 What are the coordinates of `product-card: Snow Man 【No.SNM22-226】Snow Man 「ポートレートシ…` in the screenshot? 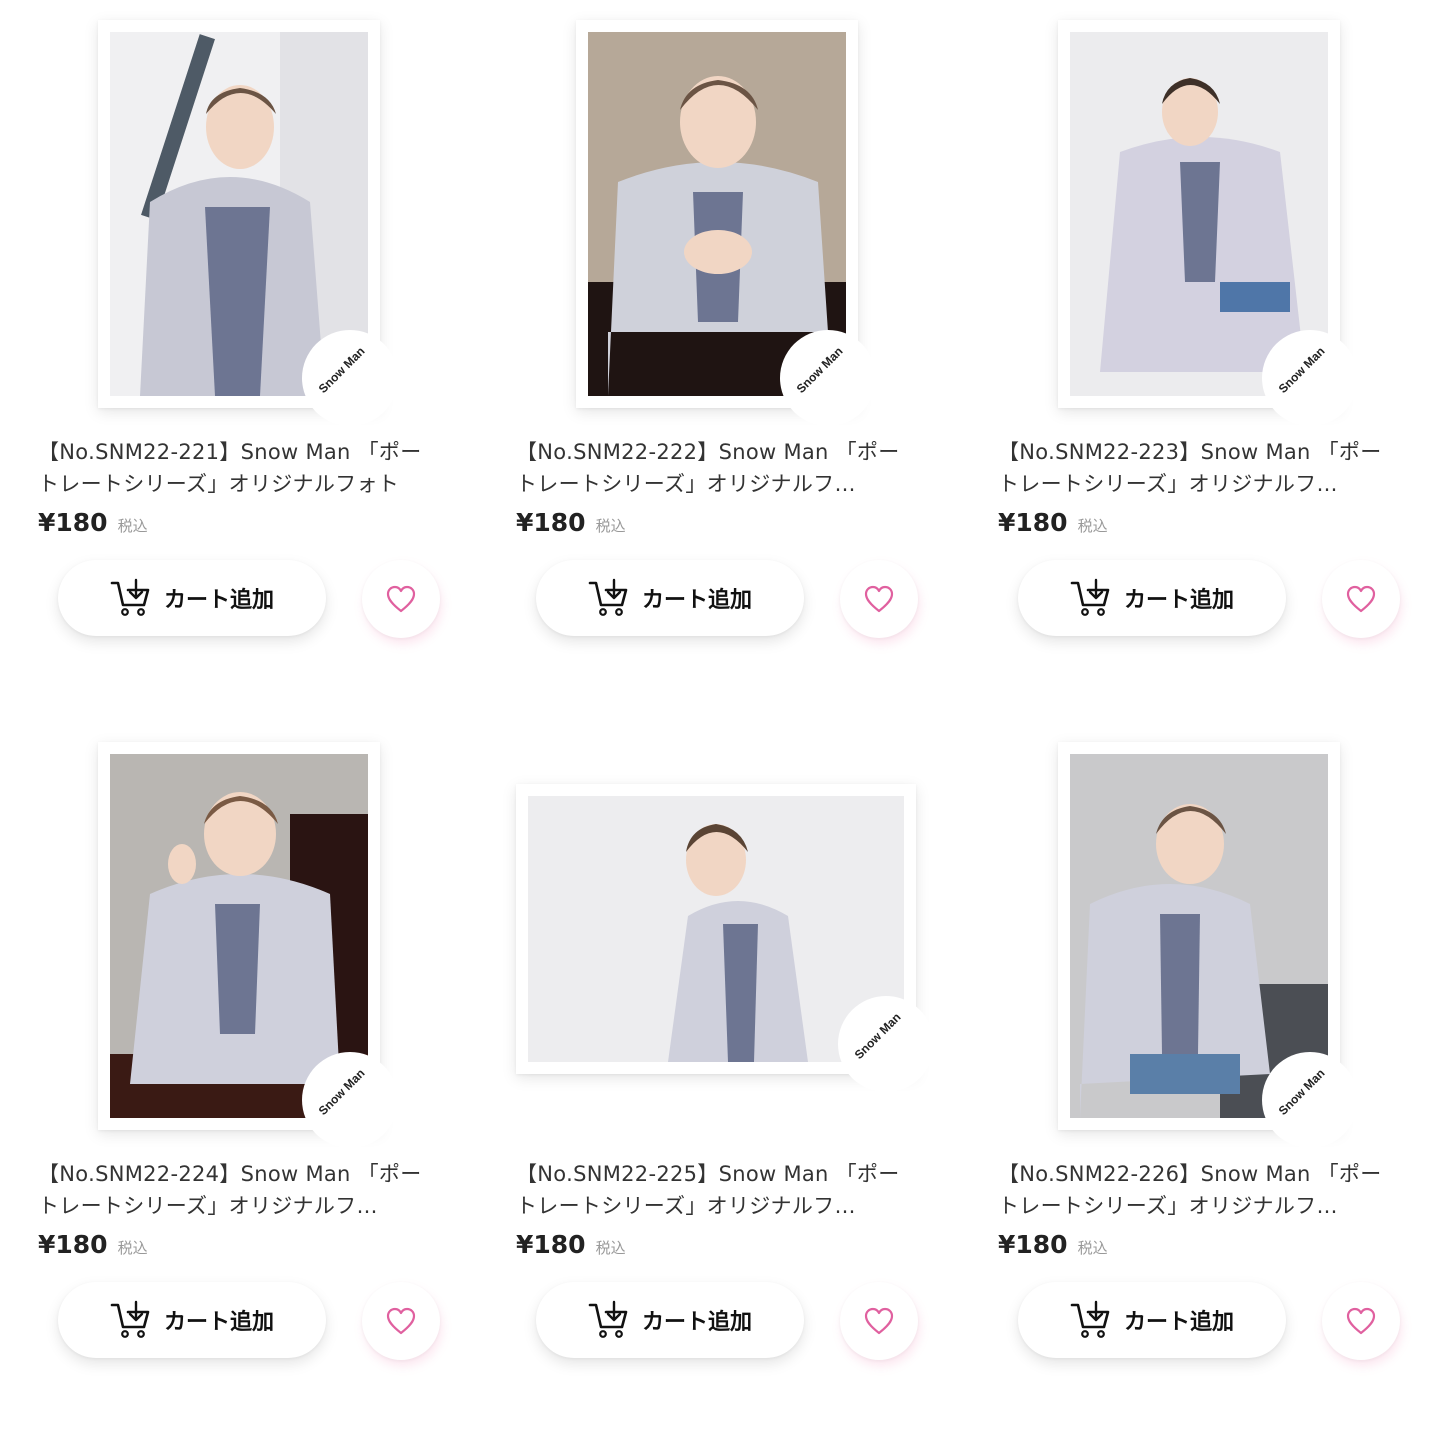 It's located at (1205, 1082).